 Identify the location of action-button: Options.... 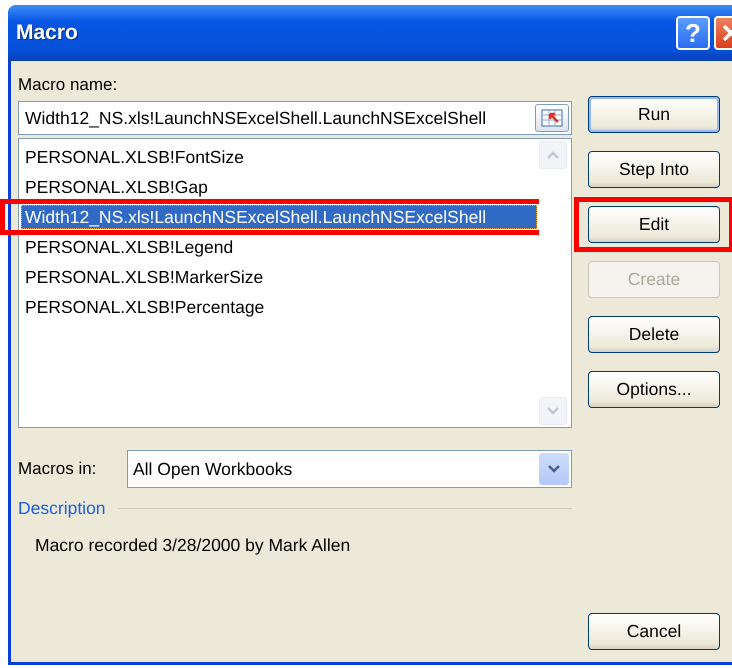
(654, 389).